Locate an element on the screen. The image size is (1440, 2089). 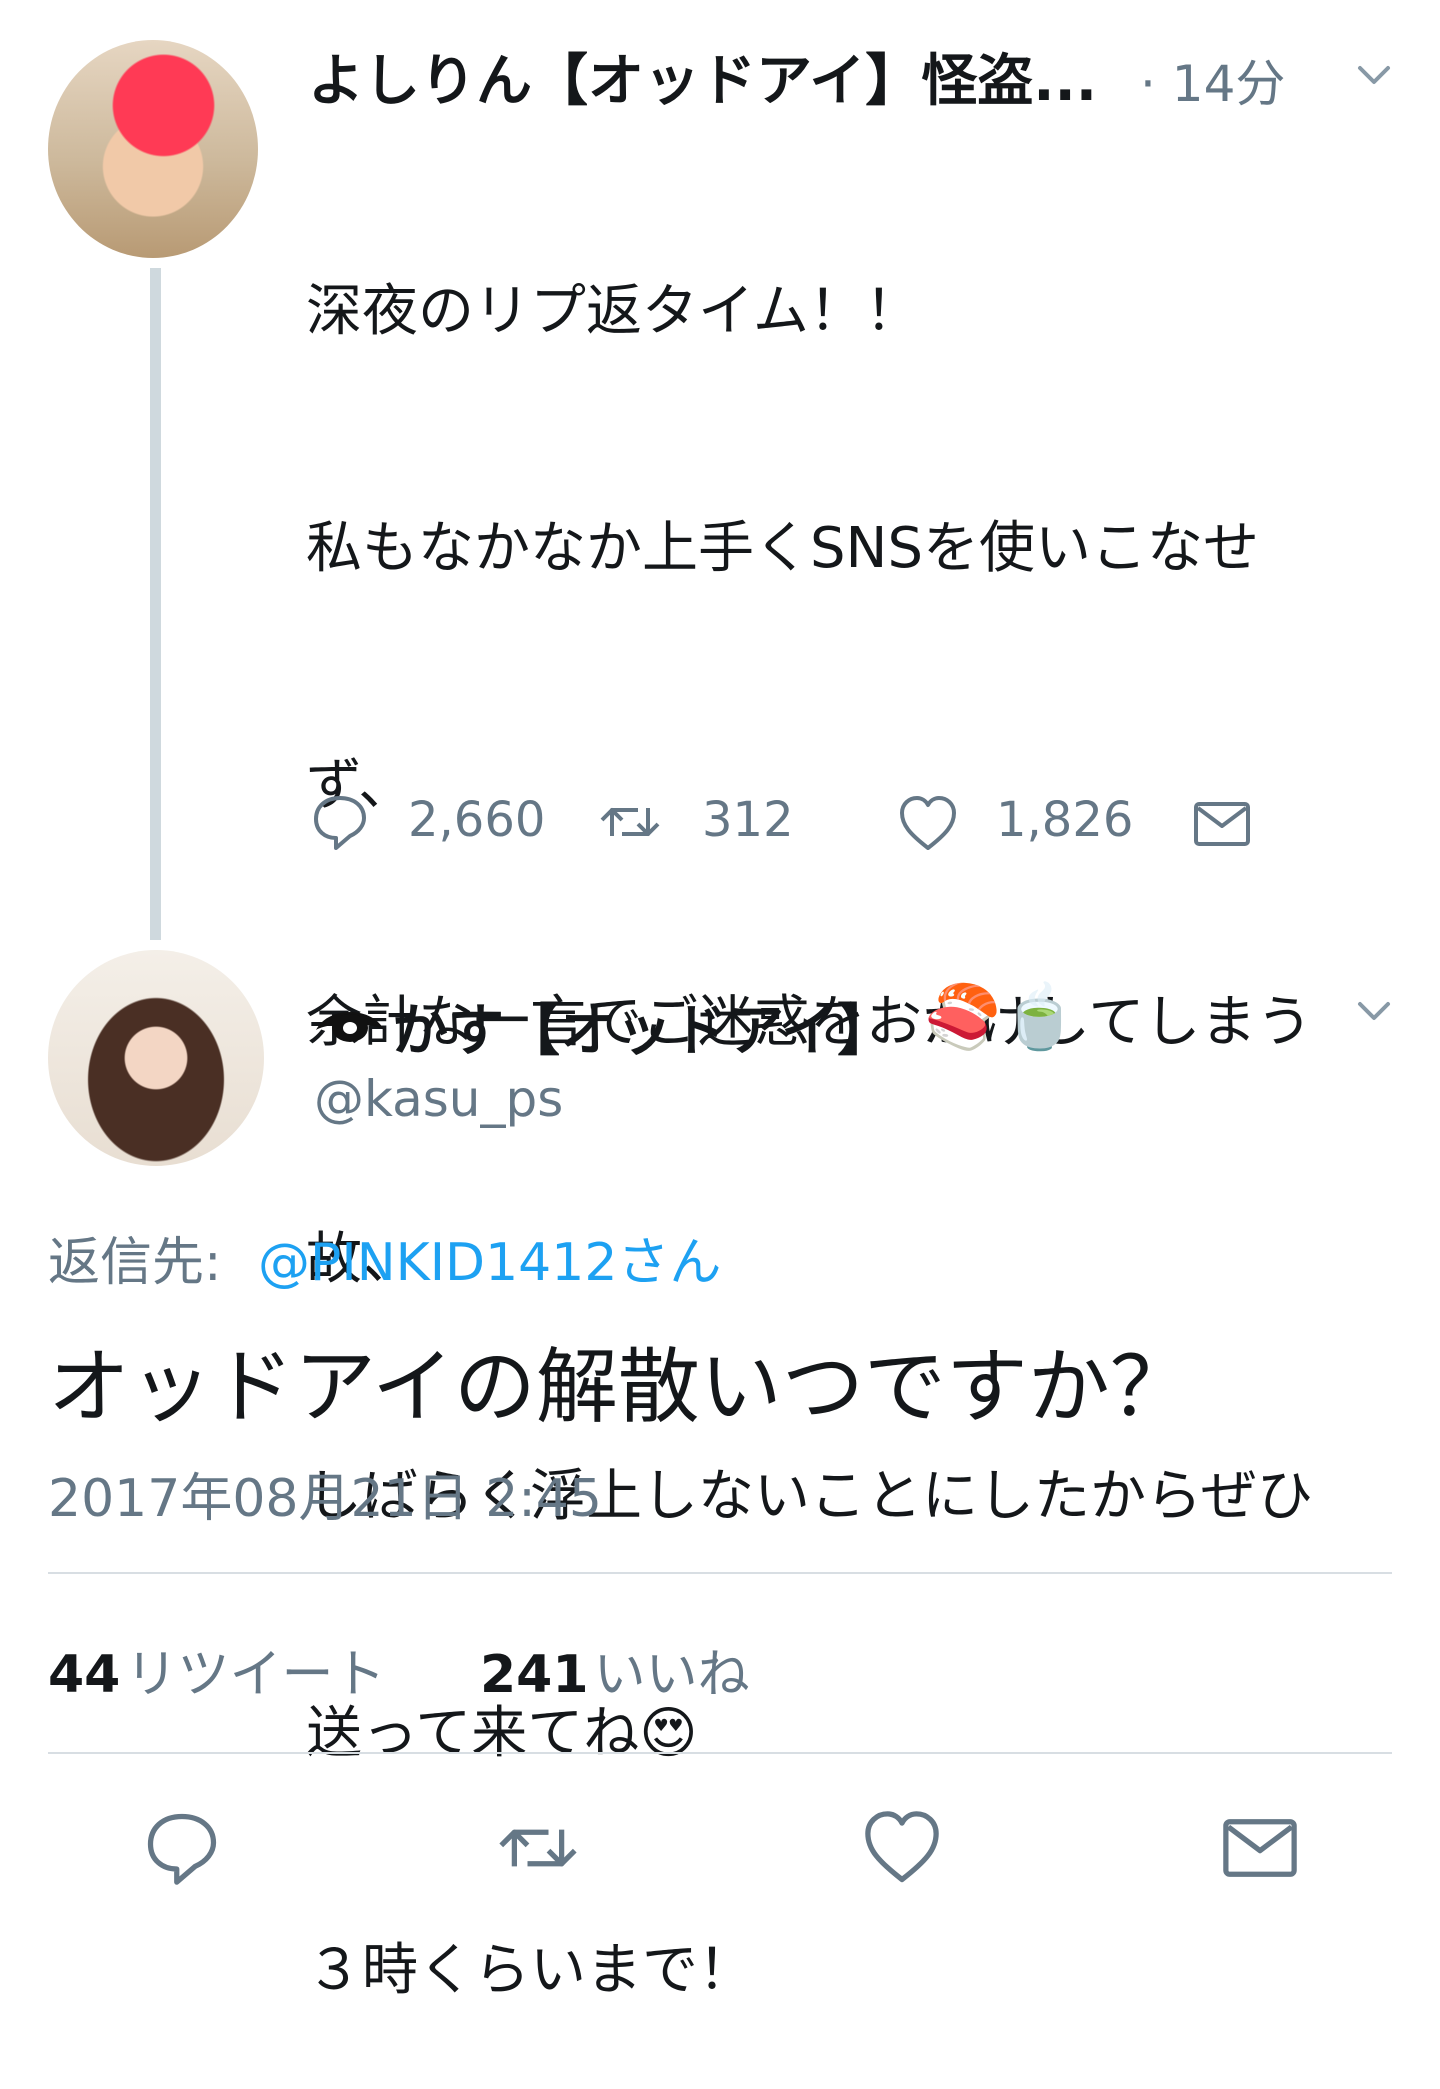
reply-prefix: 返信先: is located at coordinates (135, 1263).